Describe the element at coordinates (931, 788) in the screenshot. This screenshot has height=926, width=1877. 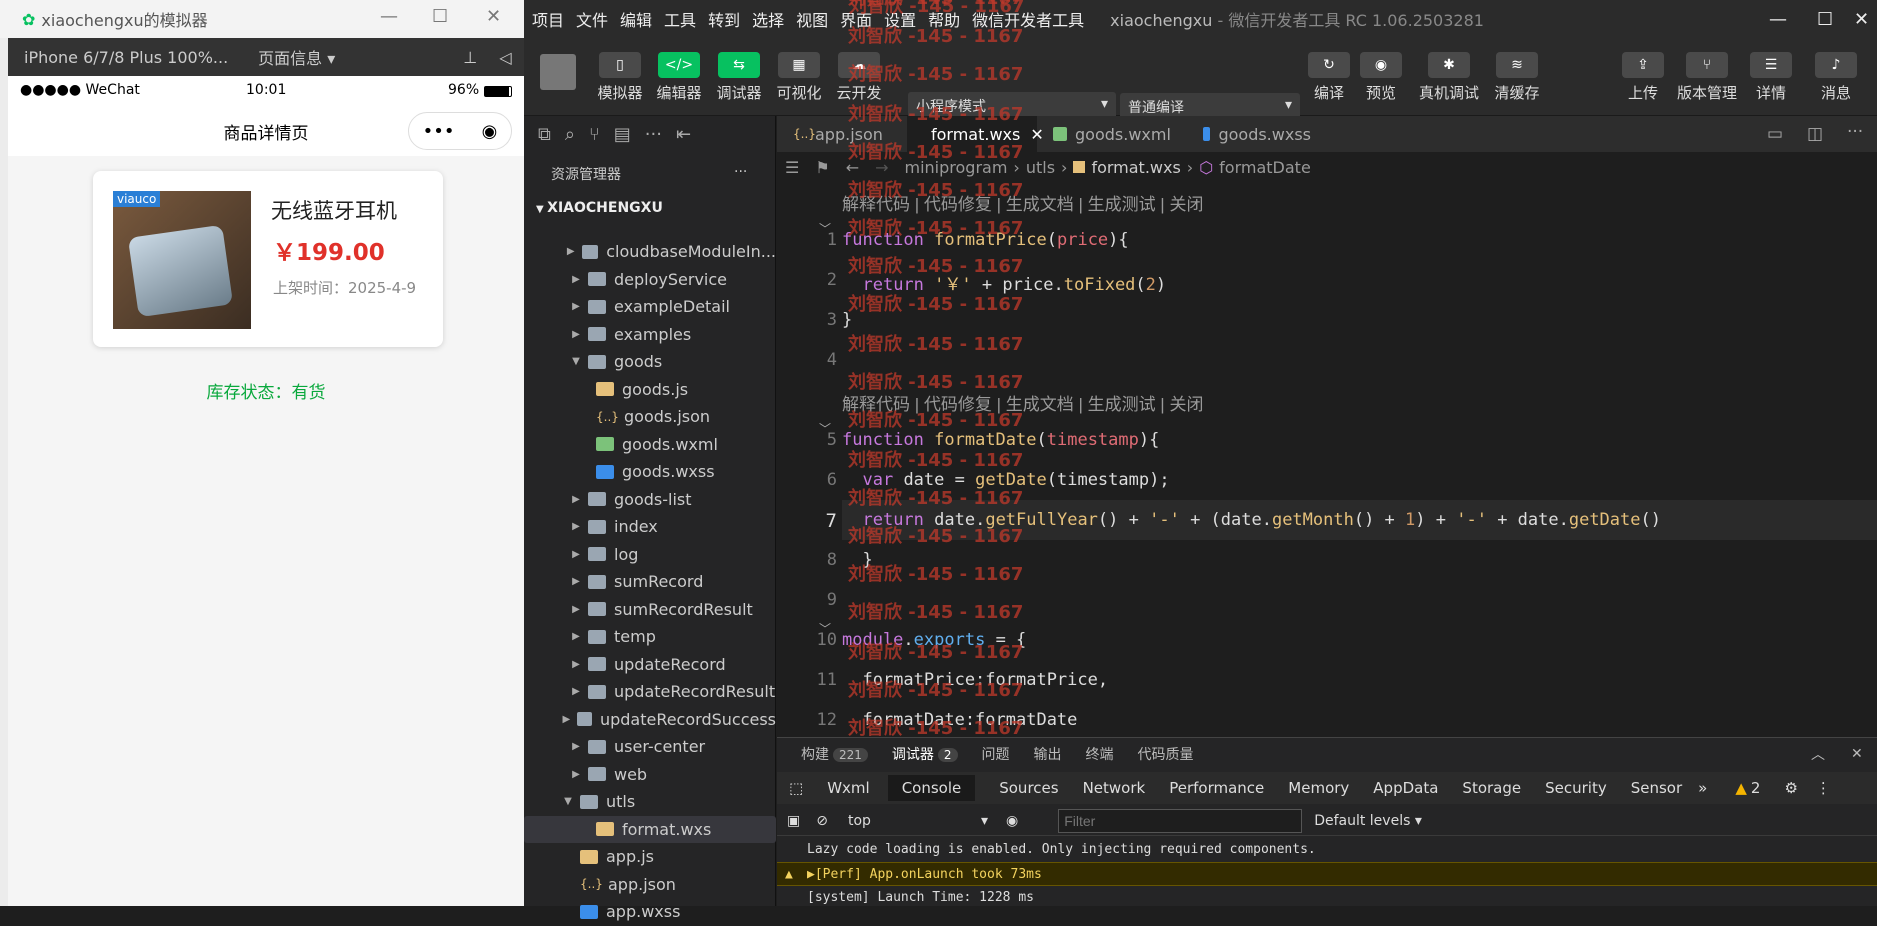
I see `tab-console: Console` at that location.